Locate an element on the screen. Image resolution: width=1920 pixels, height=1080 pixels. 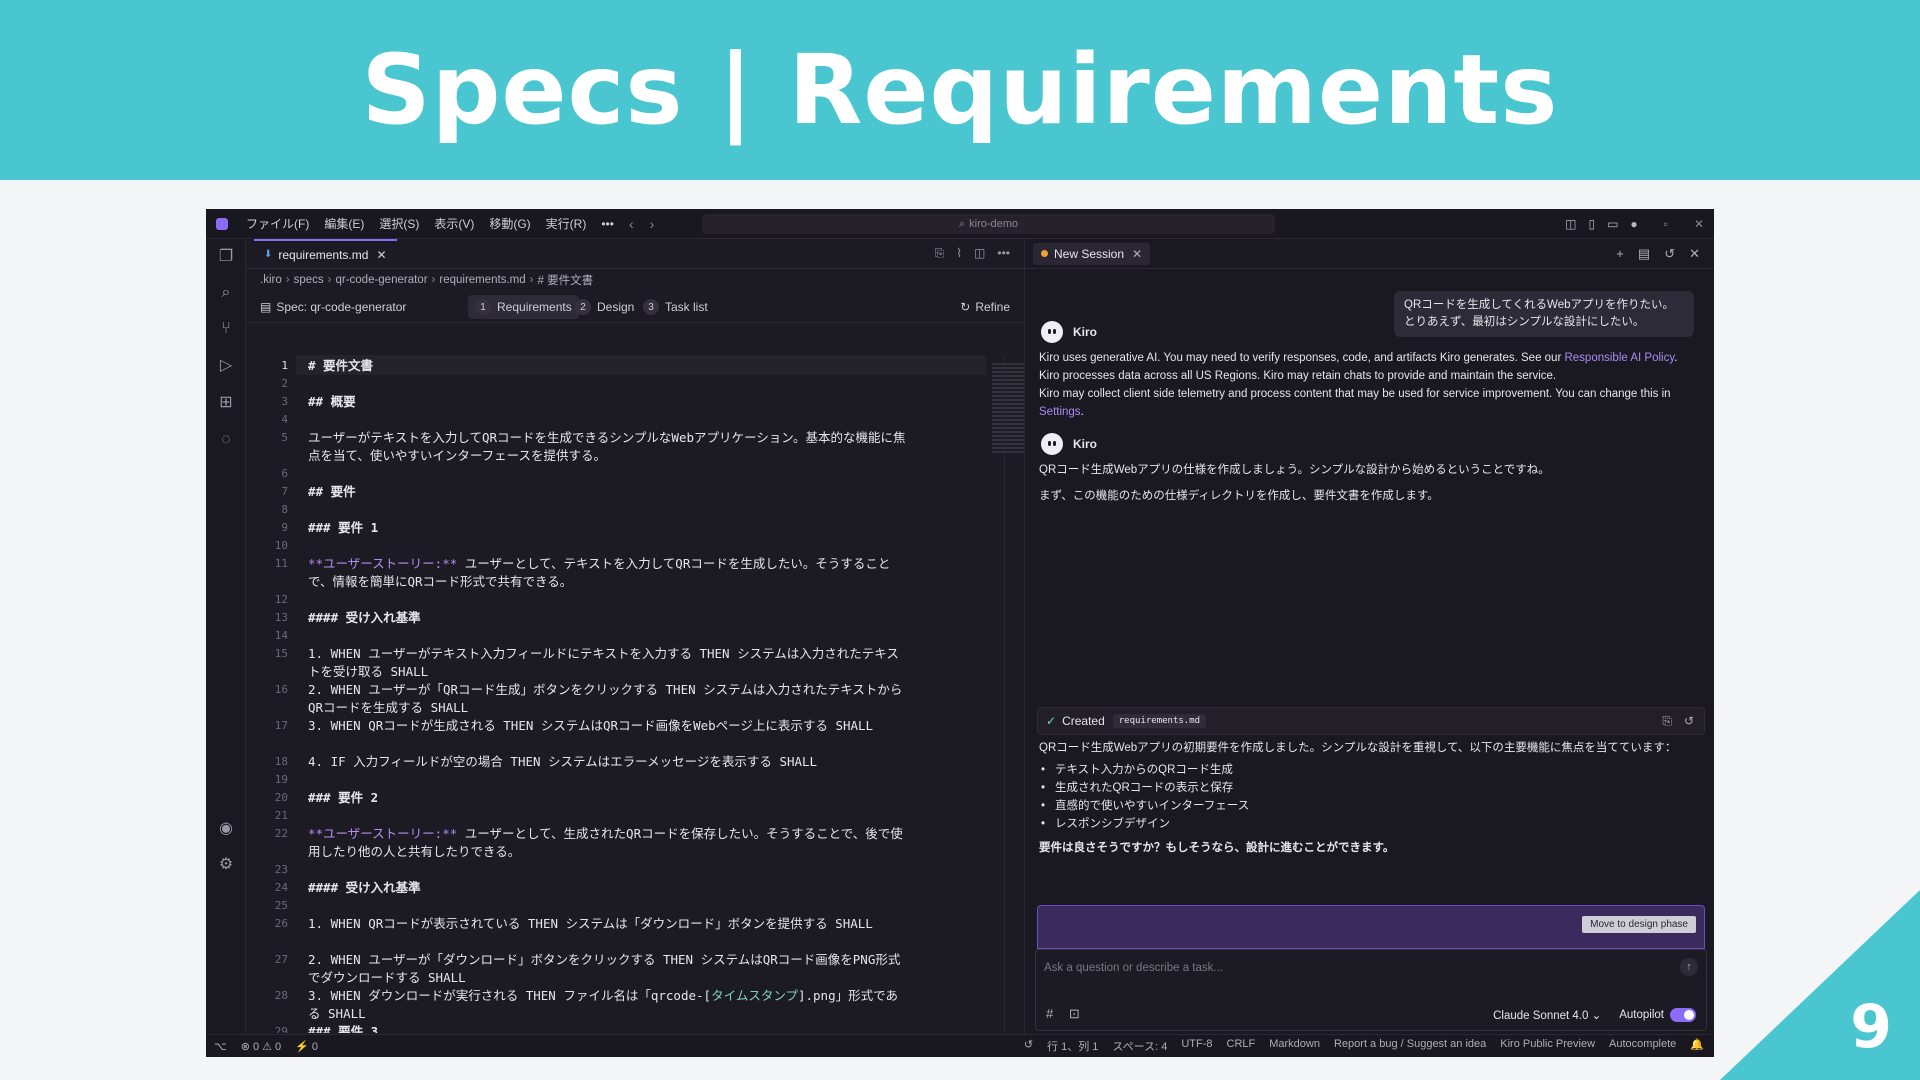
page-number: 9 is located at coordinates (1871, 1027).